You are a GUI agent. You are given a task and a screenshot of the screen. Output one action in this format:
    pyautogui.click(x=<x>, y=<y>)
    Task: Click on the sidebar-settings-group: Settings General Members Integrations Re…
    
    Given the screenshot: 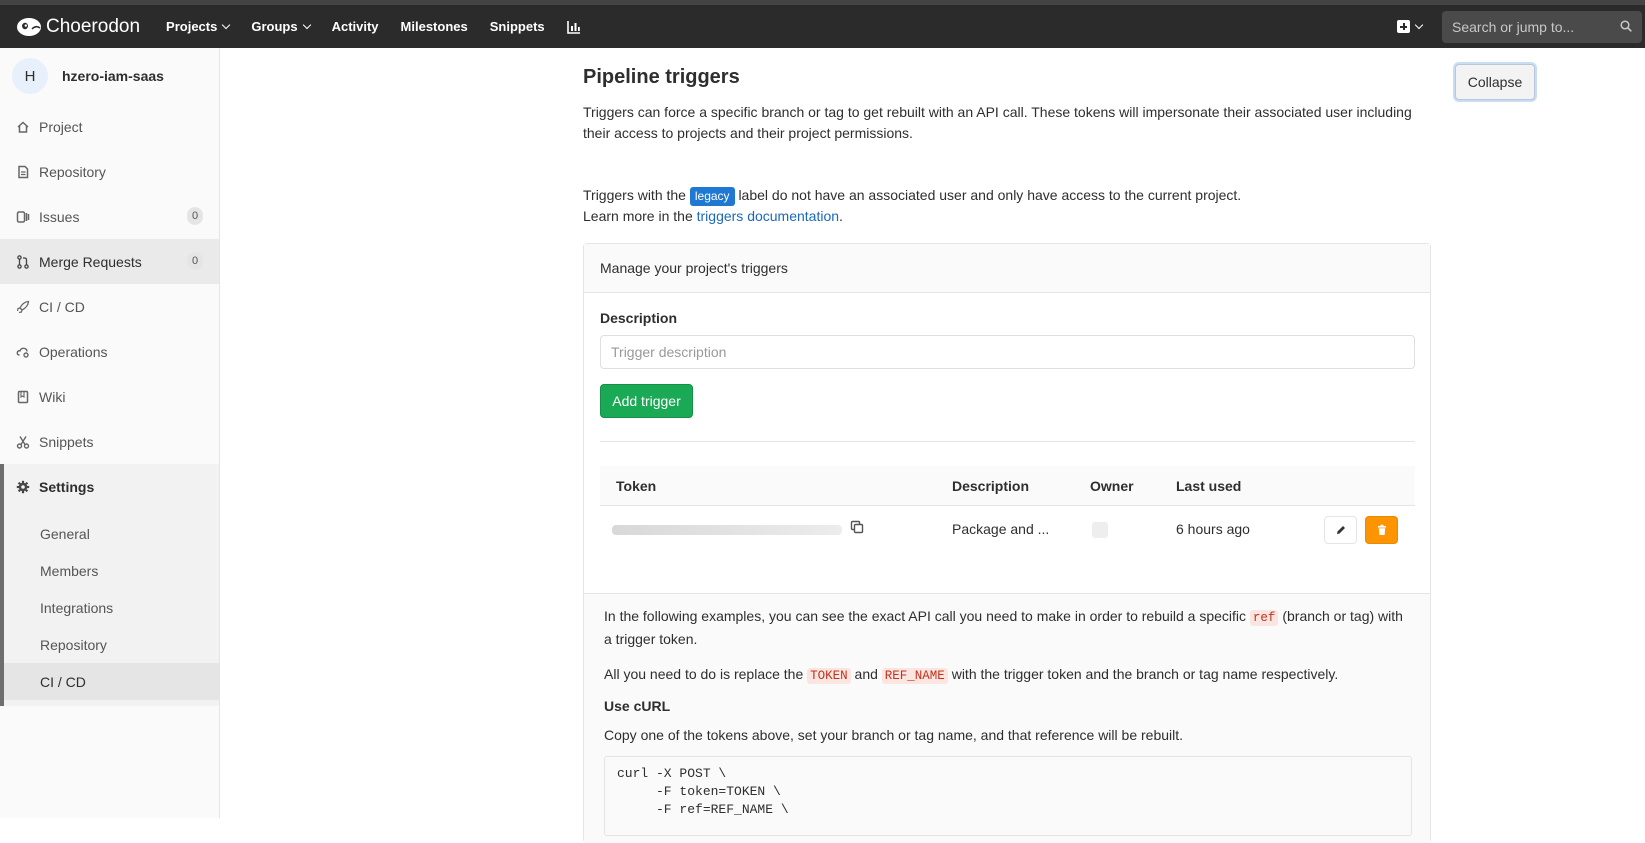 What is the action you would take?
    pyautogui.click(x=109, y=585)
    